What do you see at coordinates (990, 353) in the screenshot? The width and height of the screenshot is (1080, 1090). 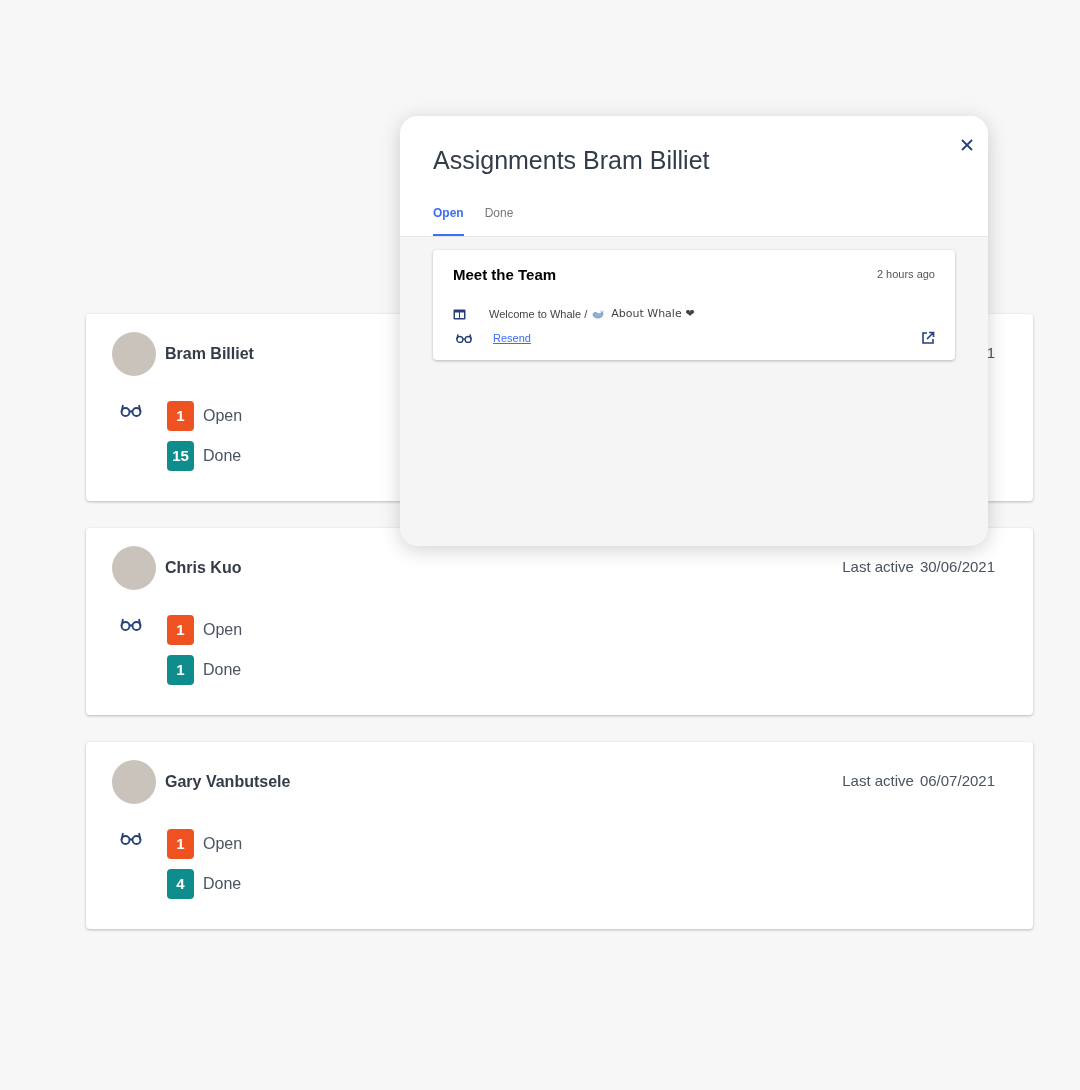 I see `last-active-date: 1` at bounding box center [990, 353].